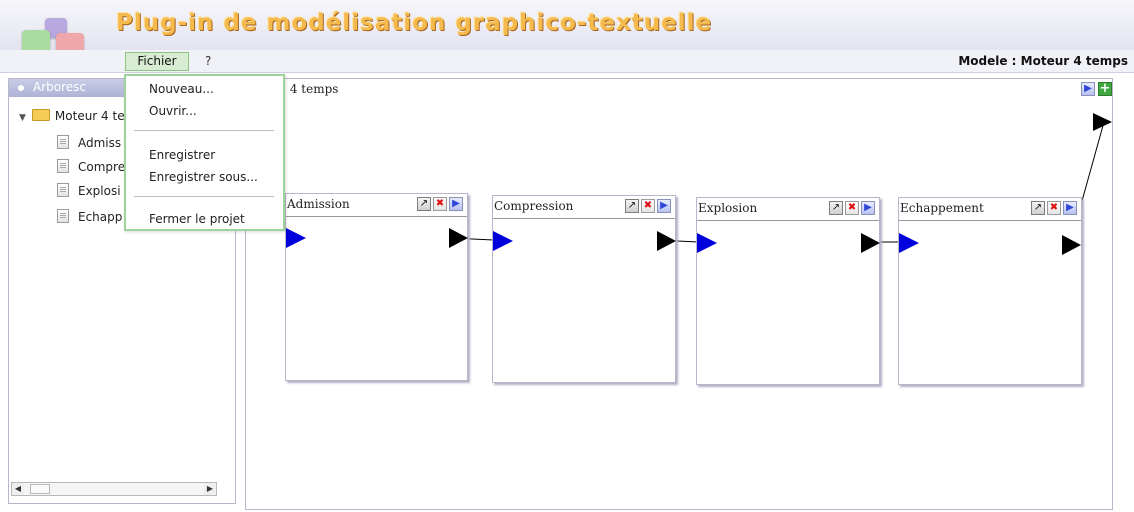 The image size is (1134, 512). I want to click on node-compression: Compression ↗ ✖ ▶, so click(584, 289).